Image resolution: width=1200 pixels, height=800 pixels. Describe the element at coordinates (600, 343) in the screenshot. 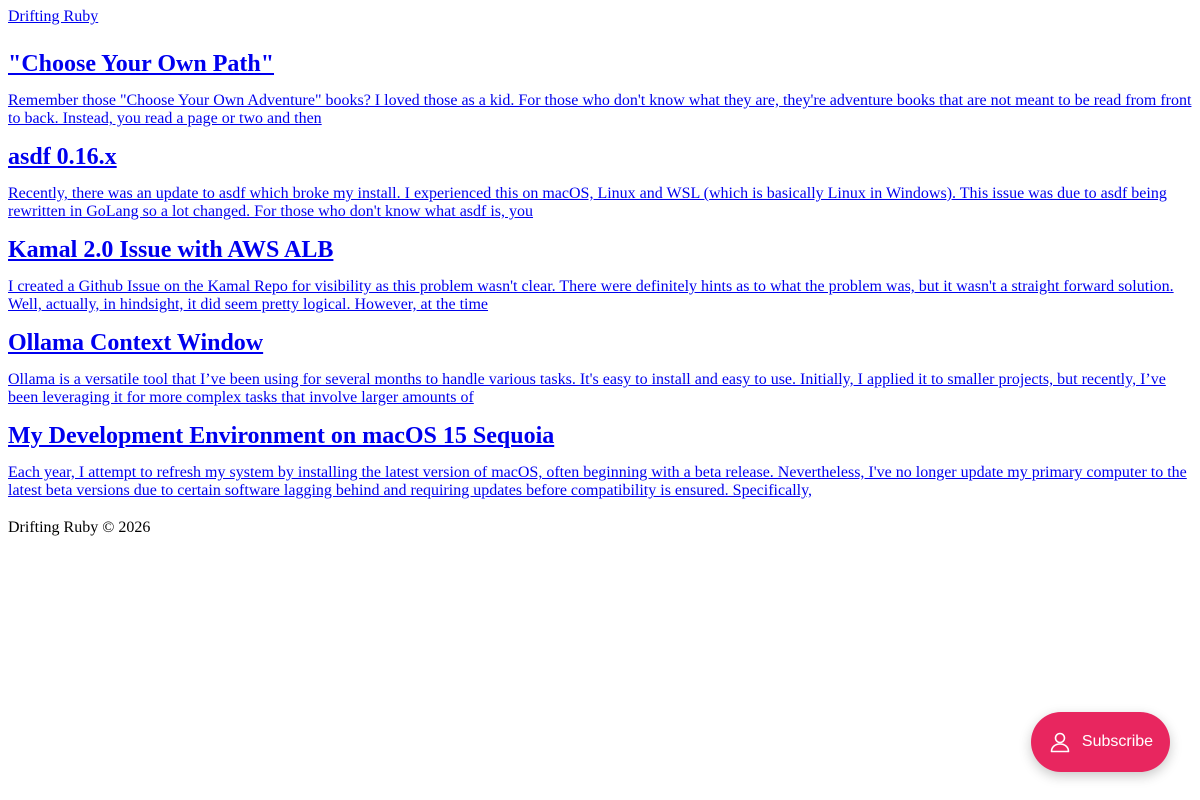

I see `post-title-link: Ollama Context Window` at that location.